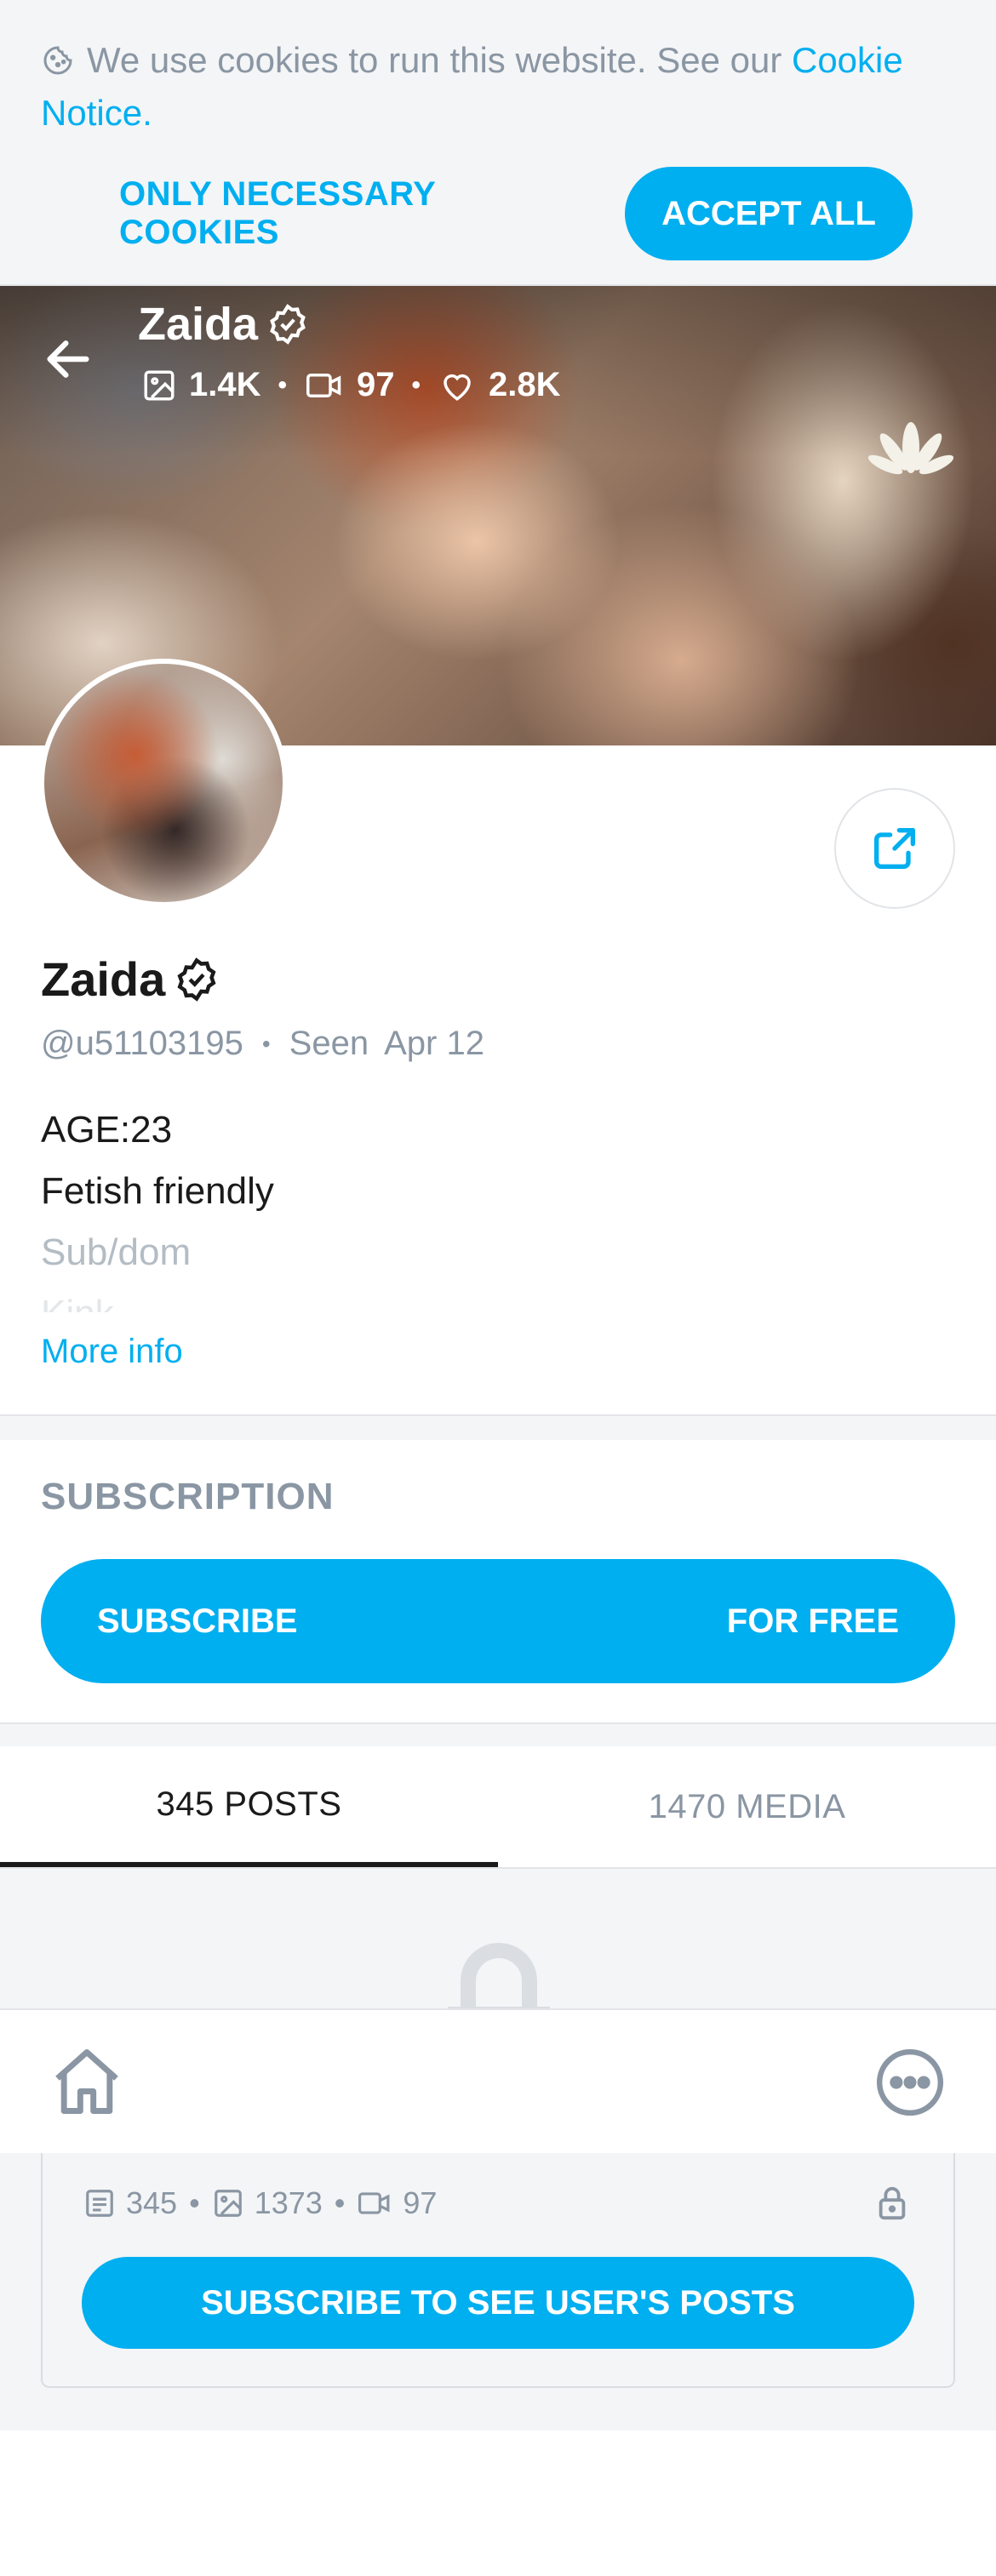 This screenshot has width=996, height=2576. Describe the element at coordinates (499, 385) in the screenshot. I see `likes-stat: 2.8K` at that location.